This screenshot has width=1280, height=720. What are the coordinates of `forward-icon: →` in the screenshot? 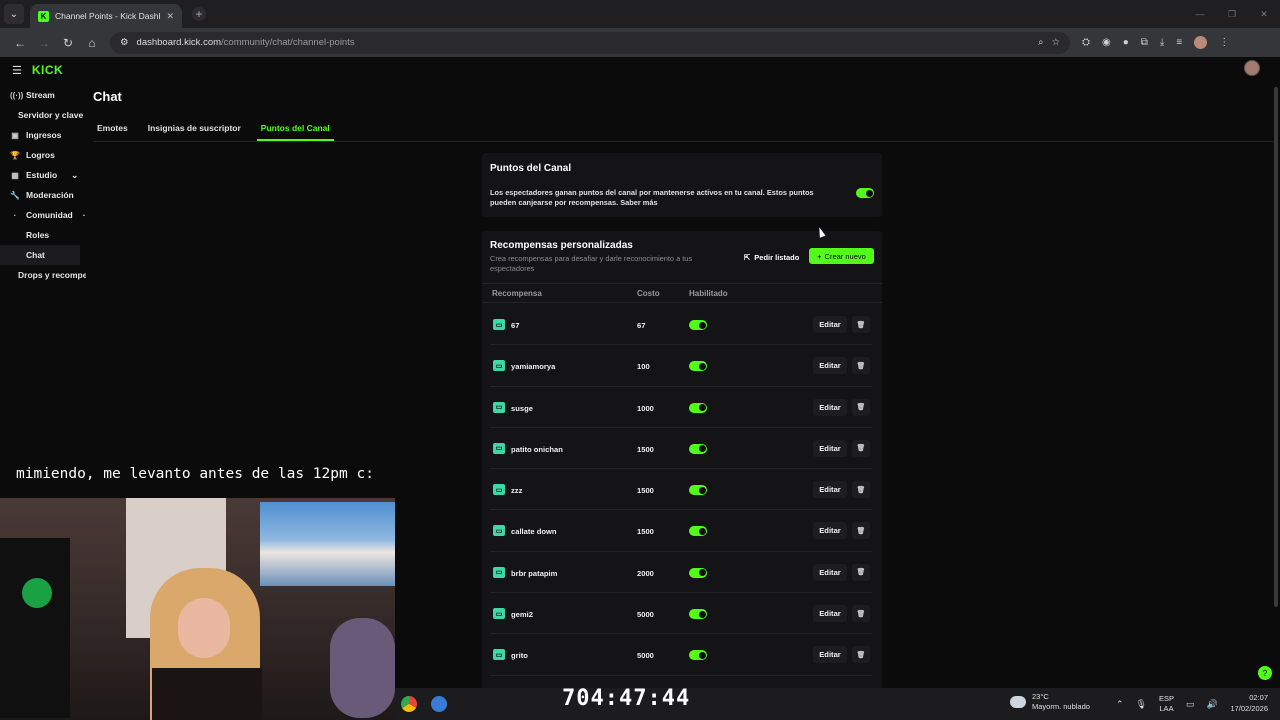 It's located at (44, 43).